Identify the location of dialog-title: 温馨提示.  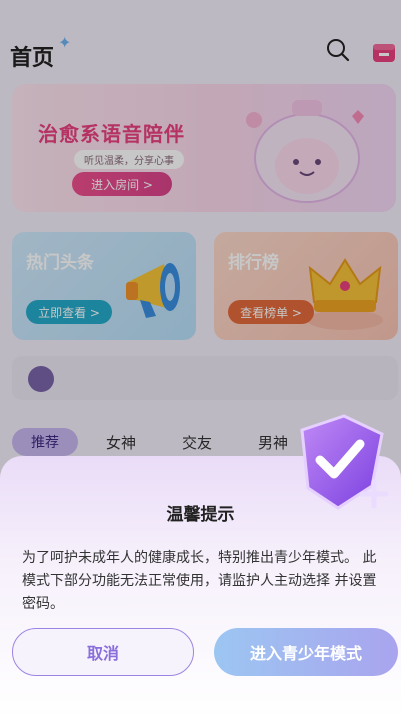
(200, 515).